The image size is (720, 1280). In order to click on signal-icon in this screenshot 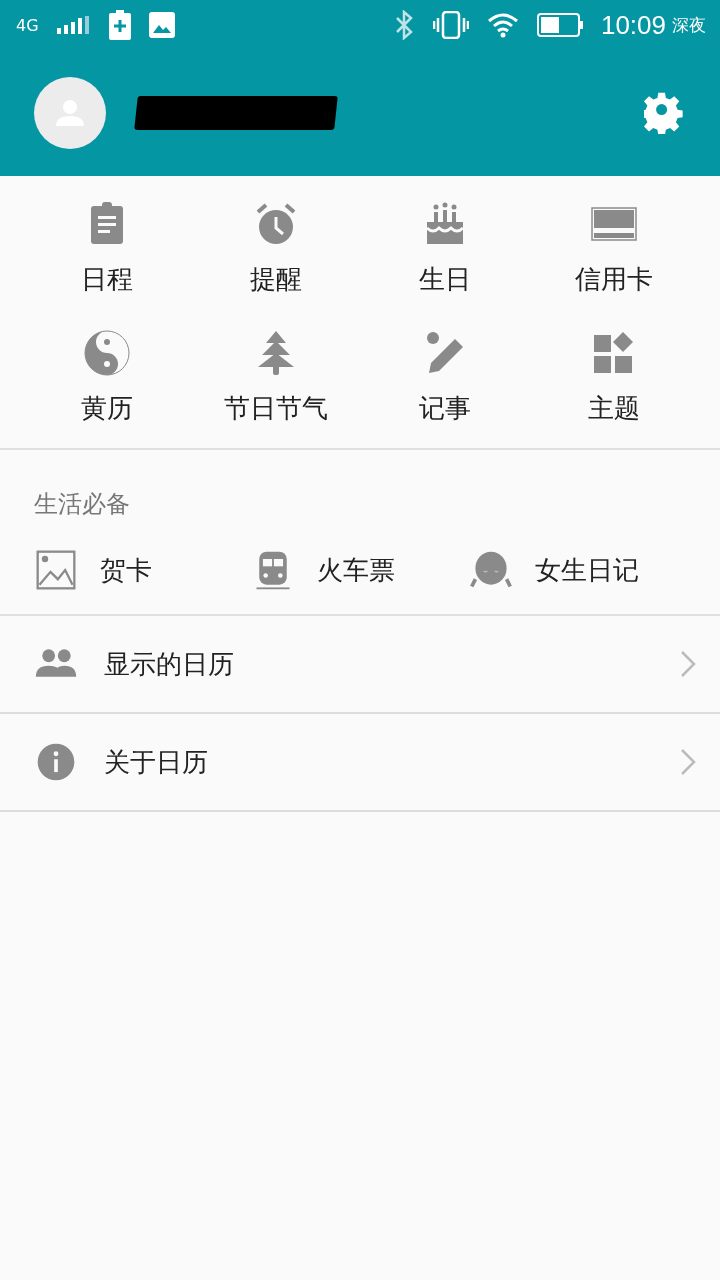, I will do `click(73, 25)`.